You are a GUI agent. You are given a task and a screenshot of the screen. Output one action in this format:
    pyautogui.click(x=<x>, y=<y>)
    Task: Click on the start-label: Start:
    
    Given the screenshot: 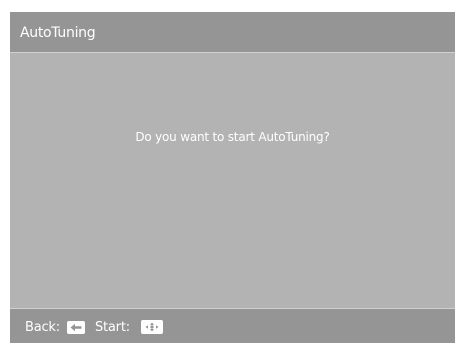 What is the action you would take?
    pyautogui.click(x=112, y=327)
    